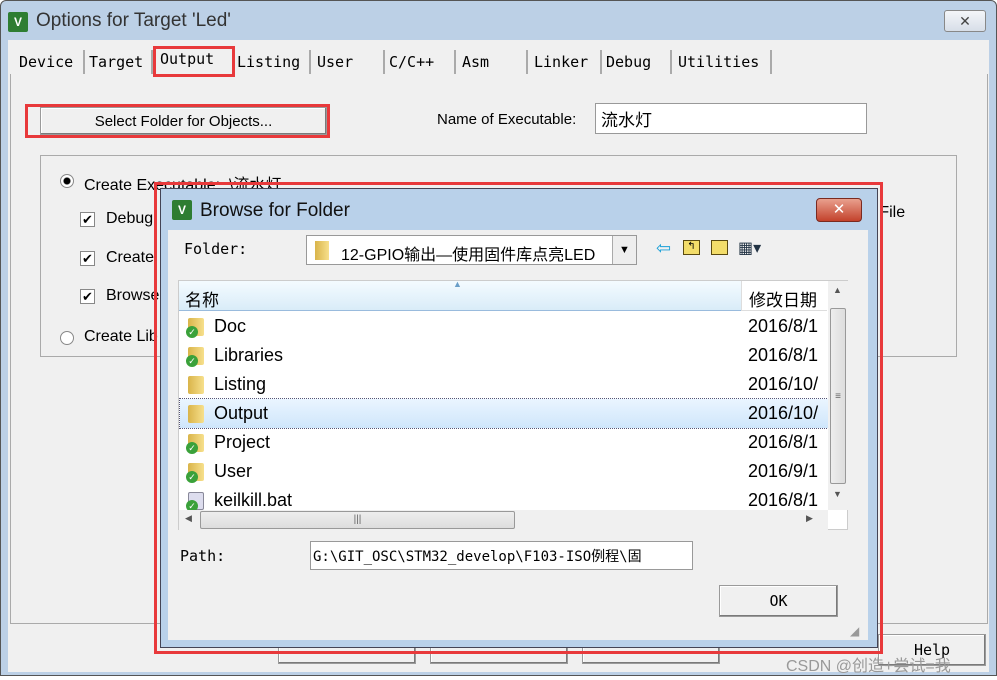 This screenshot has width=997, height=680. I want to click on window-title: Options for Target 'Led', so click(133, 20).